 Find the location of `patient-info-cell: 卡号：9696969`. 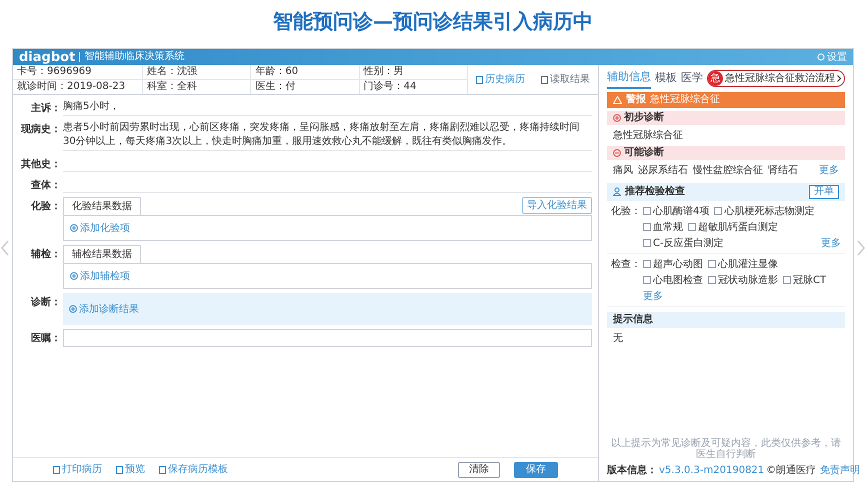

patient-info-cell: 卡号：9696969 is located at coordinates (78, 72).